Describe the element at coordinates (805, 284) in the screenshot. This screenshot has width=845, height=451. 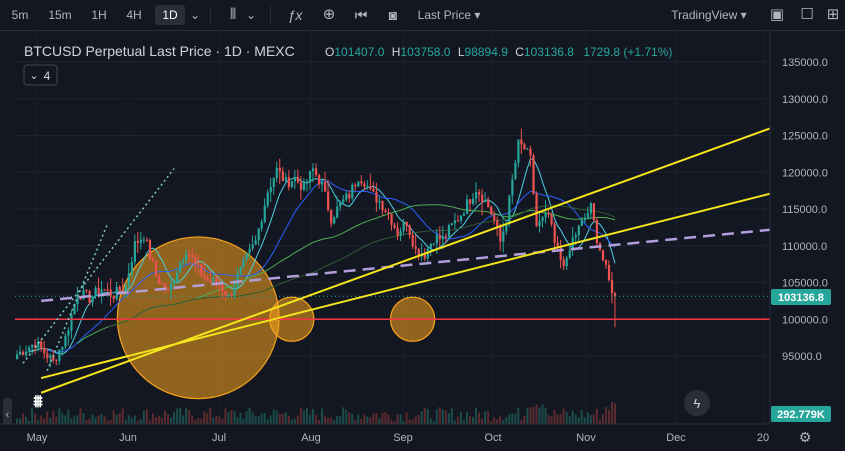
I see `price-tick-label: 105000.0` at that location.